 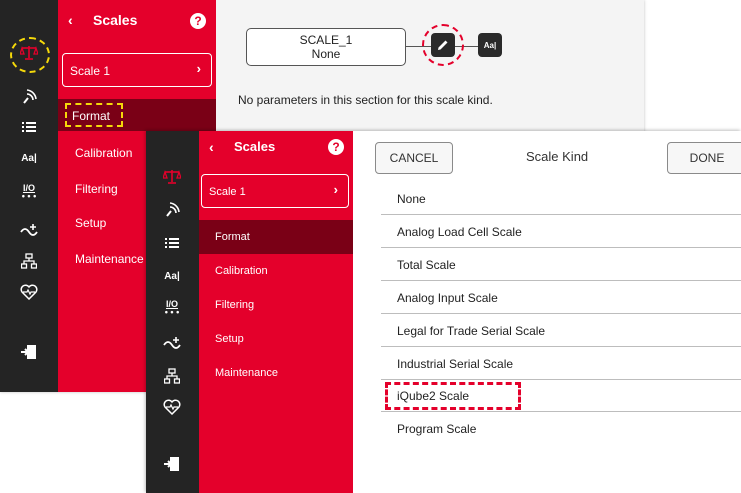 I want to click on option-label: Total Scale, so click(x=426, y=264).